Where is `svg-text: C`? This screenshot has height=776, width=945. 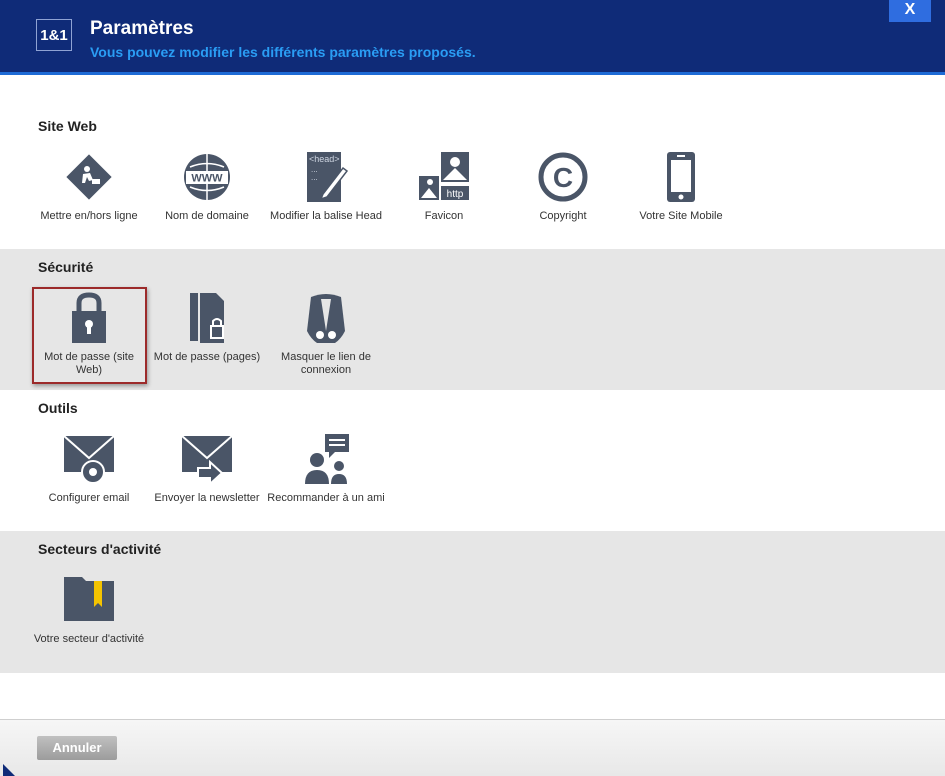 svg-text: C is located at coordinates (563, 177).